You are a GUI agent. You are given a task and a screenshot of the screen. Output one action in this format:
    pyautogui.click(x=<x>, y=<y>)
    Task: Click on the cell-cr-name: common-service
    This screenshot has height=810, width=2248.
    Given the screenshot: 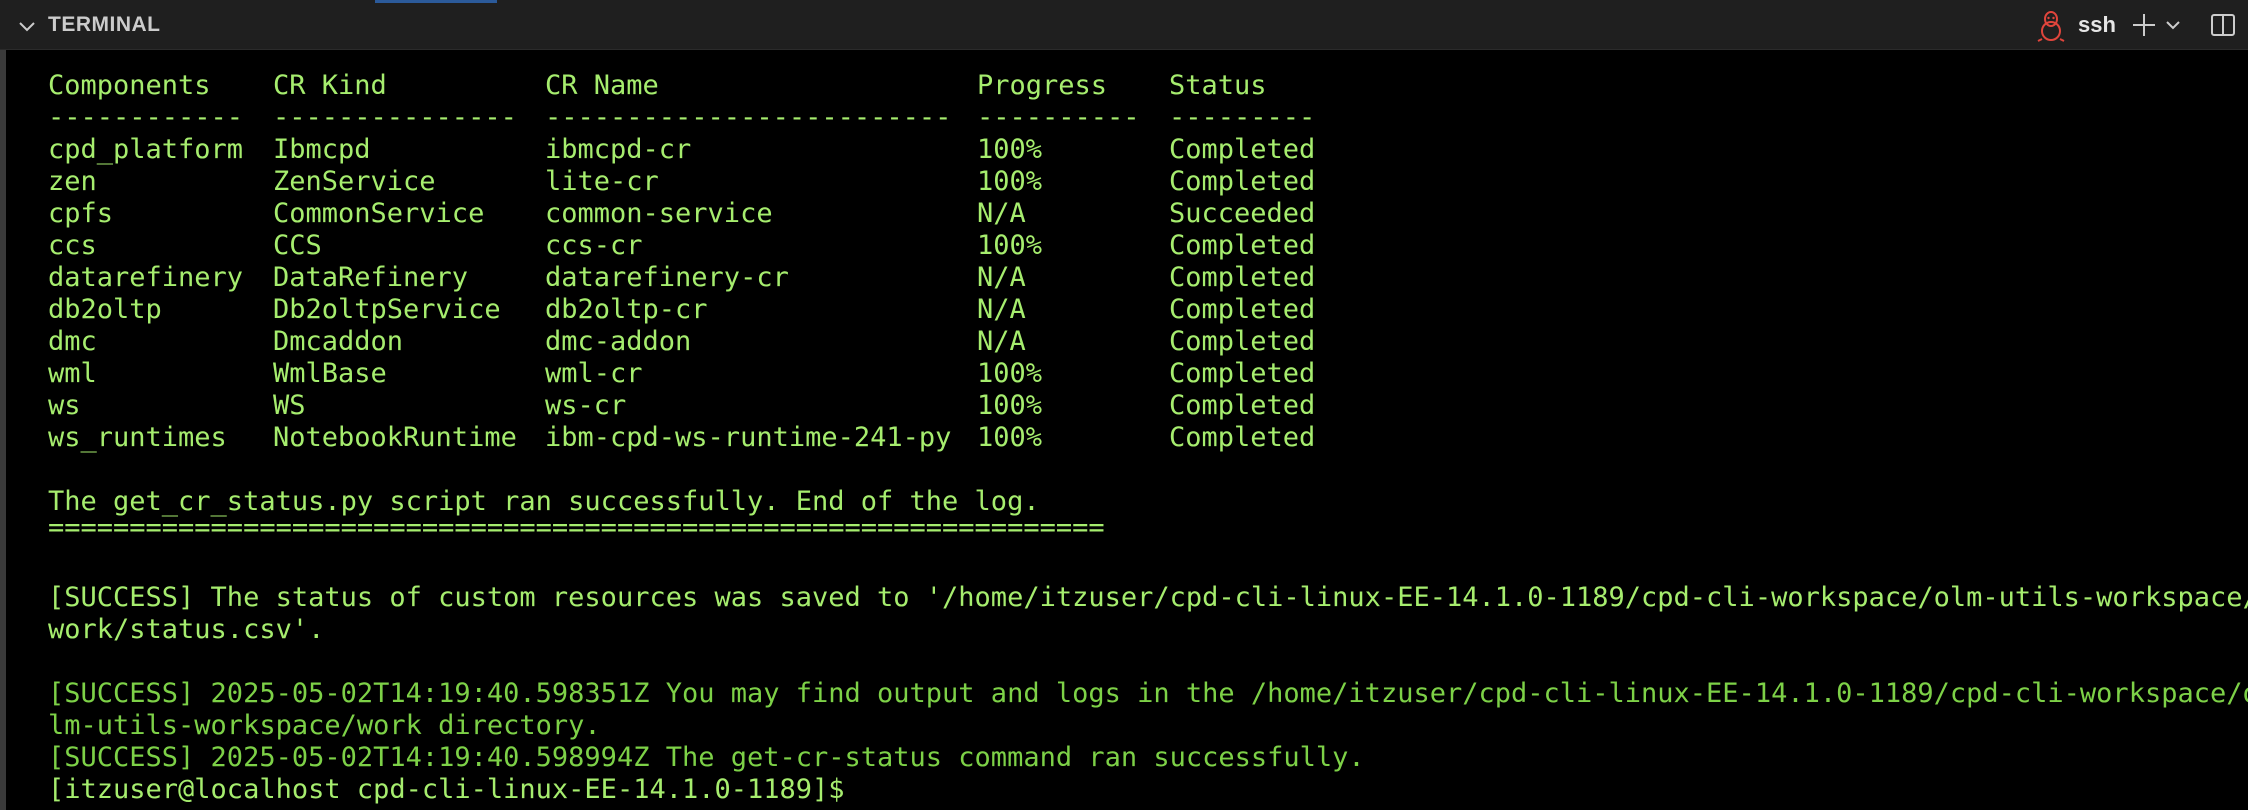 What is the action you would take?
    pyautogui.click(x=659, y=213)
    